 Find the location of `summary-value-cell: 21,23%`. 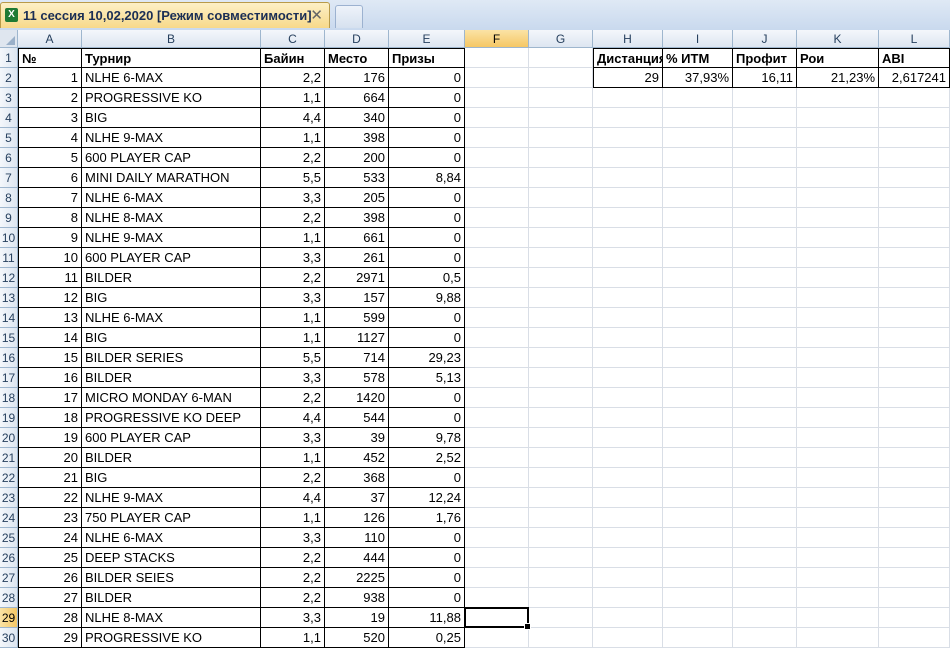

summary-value-cell: 21,23% is located at coordinates (838, 78).